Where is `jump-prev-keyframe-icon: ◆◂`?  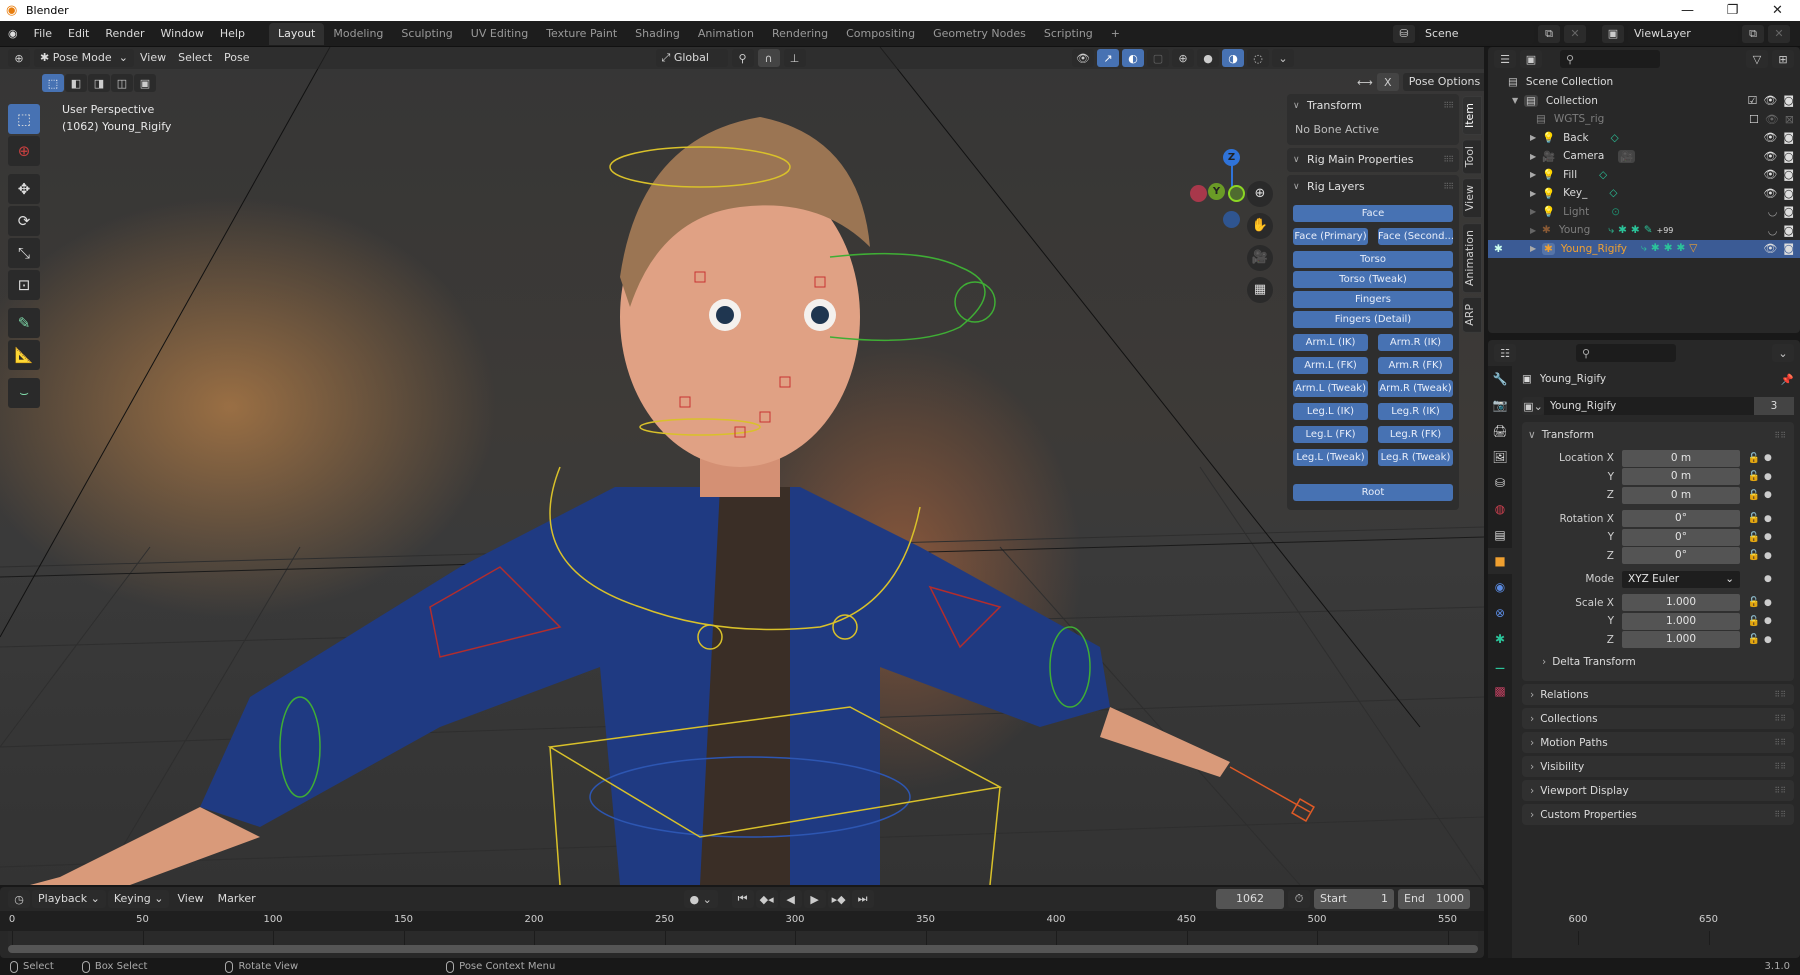
jump-prev-keyframe-icon: ◆◂ is located at coordinates (766, 899).